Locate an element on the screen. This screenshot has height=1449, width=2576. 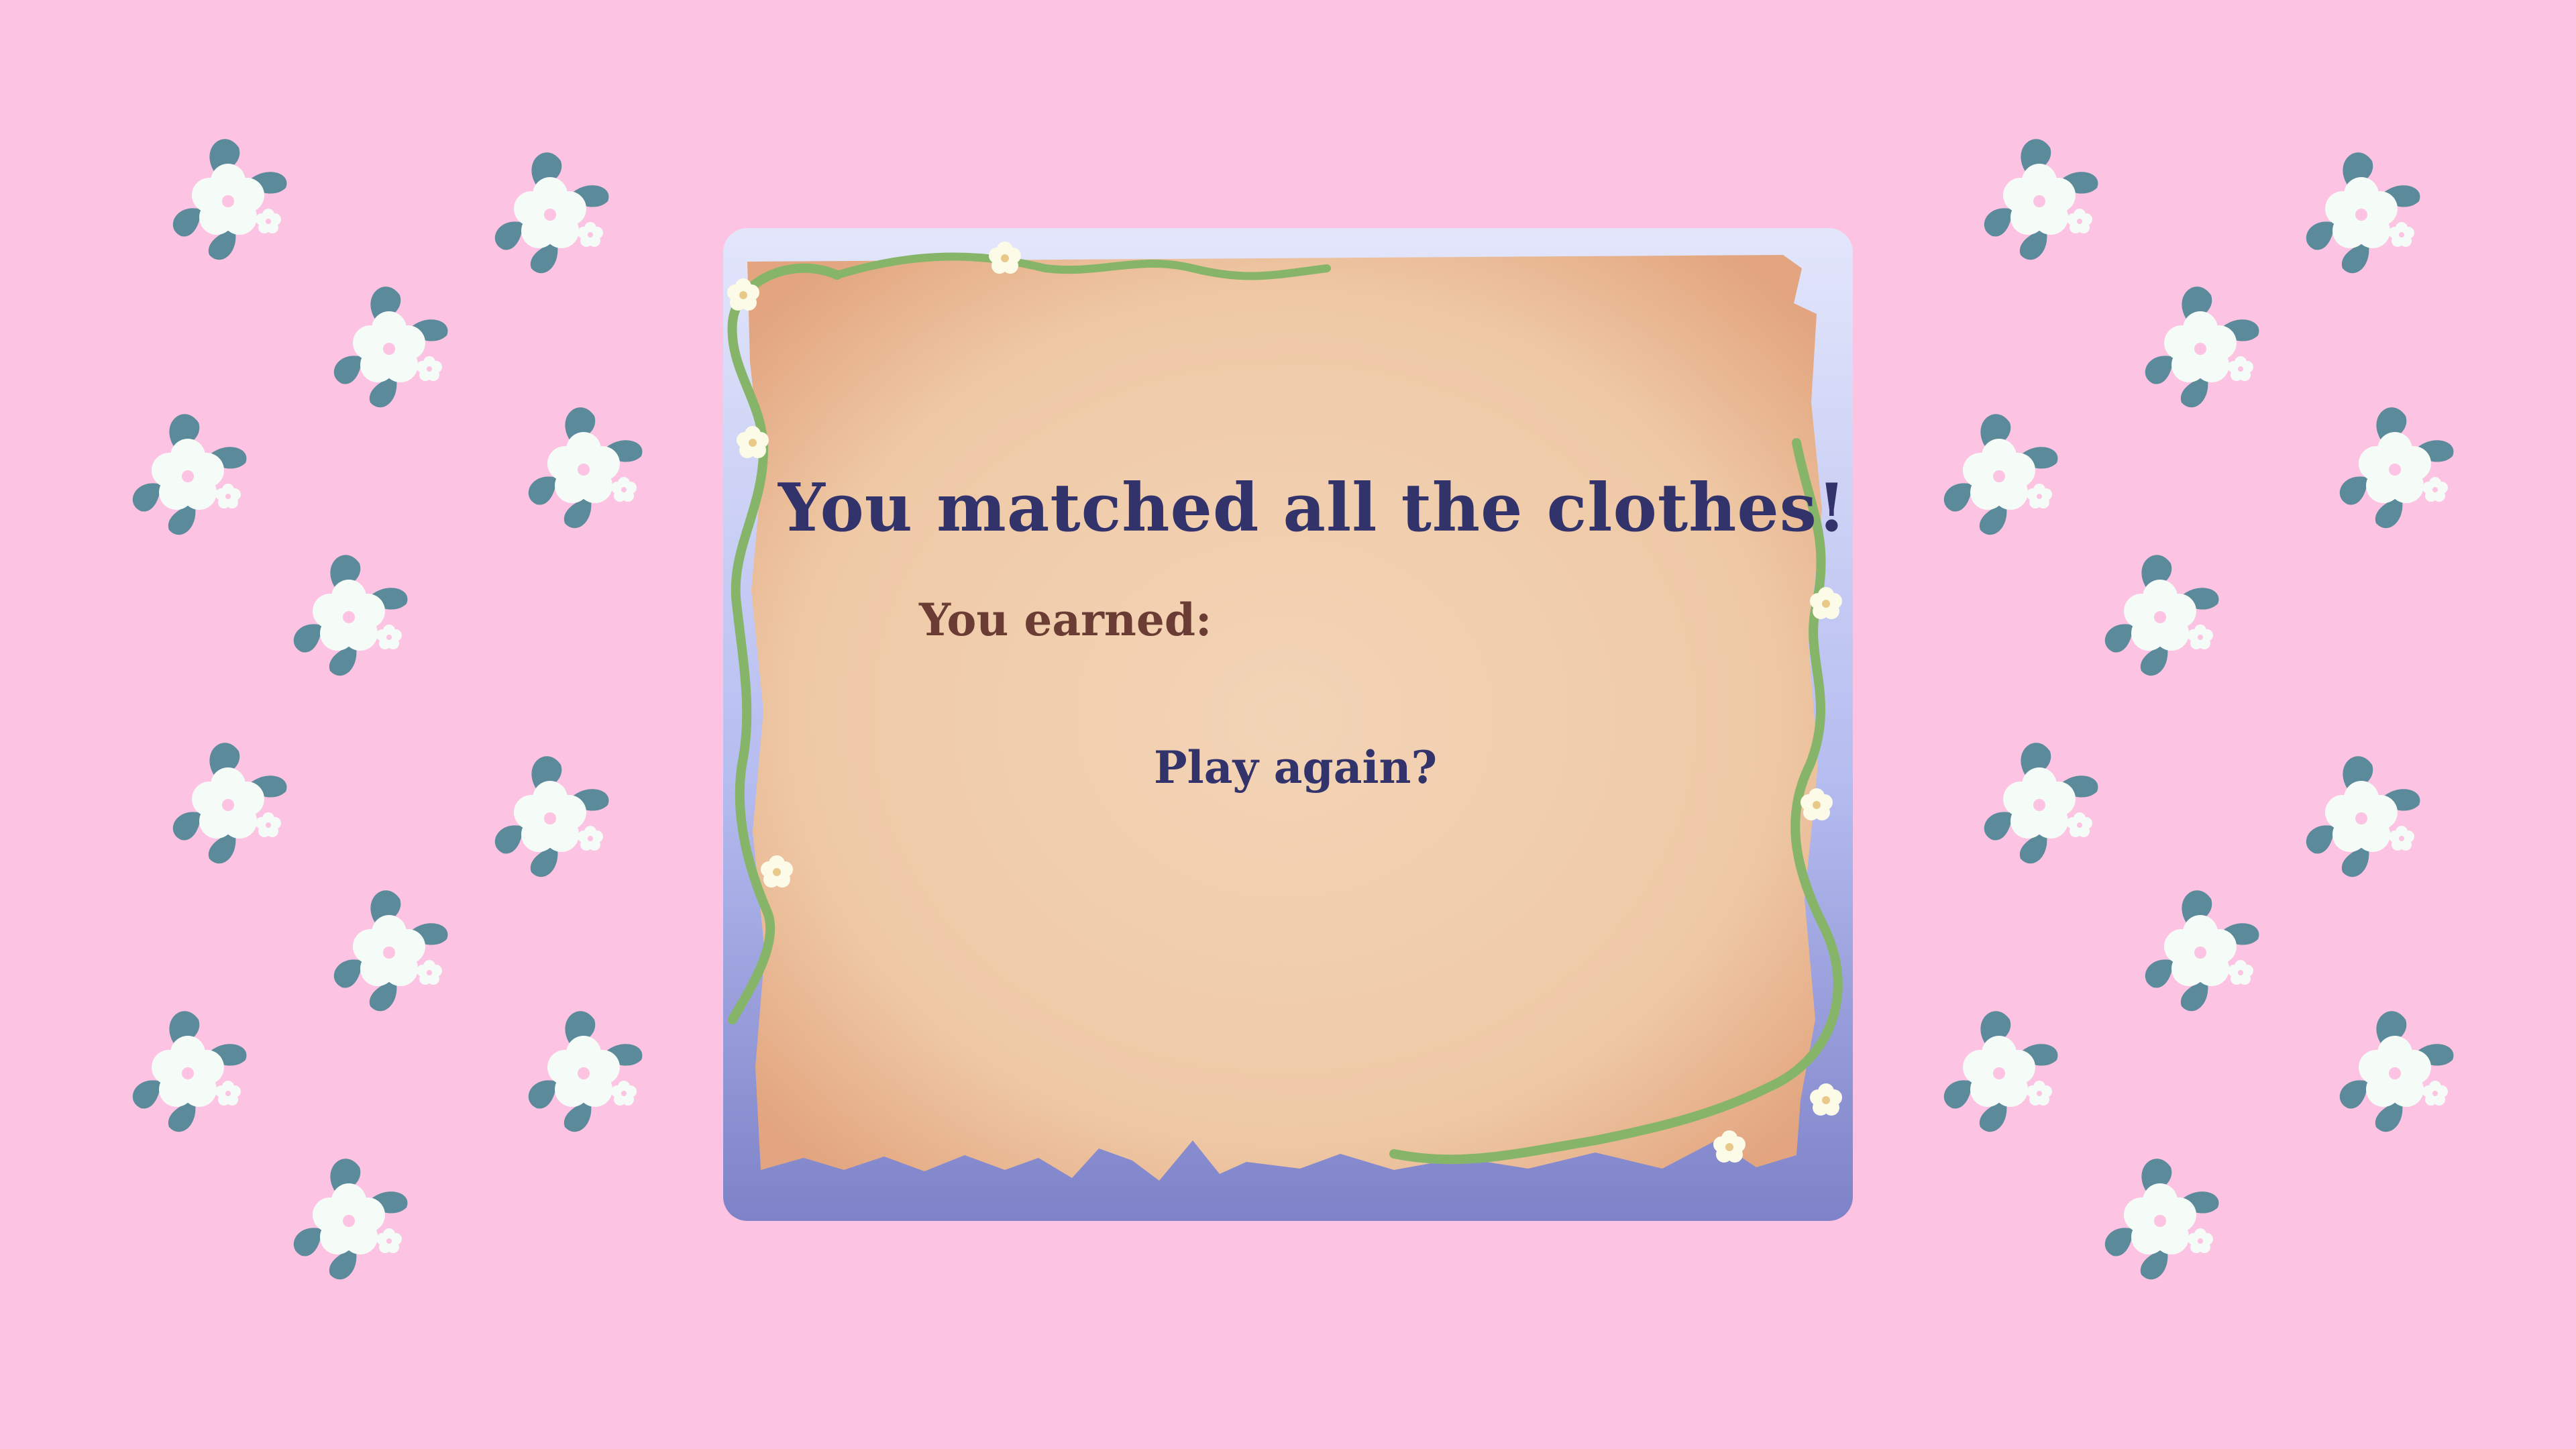
play-again-button: Play again? is located at coordinates (1295, 767).